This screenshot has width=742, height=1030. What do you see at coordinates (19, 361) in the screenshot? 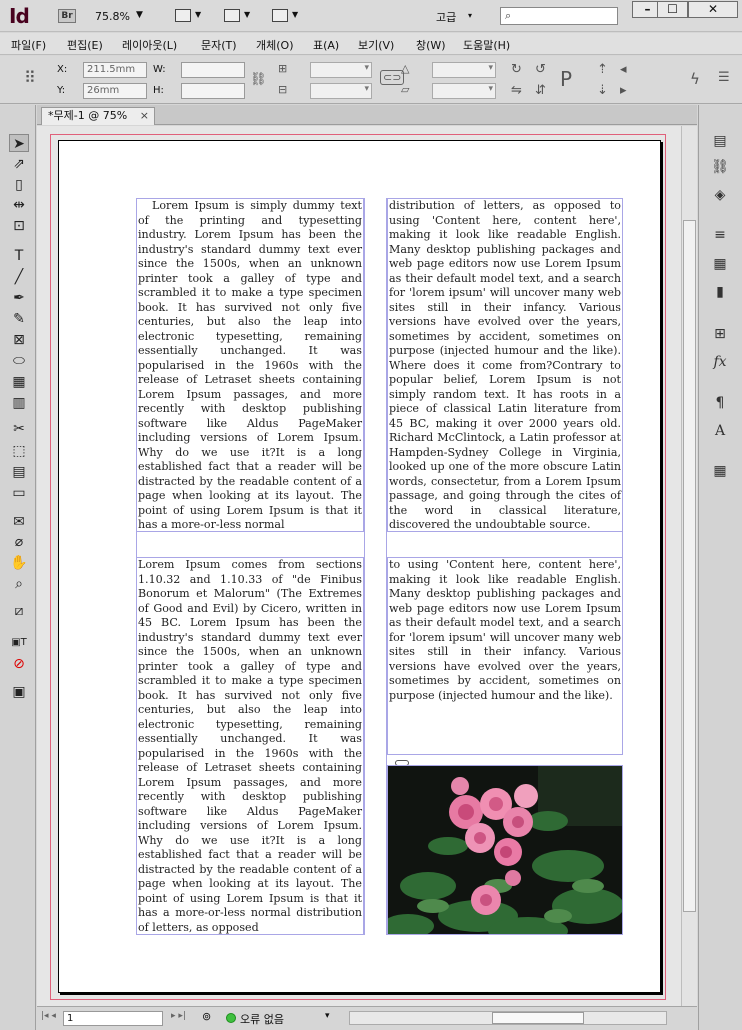
I see `ellipse-tool-icon: ⬭` at bounding box center [19, 361].